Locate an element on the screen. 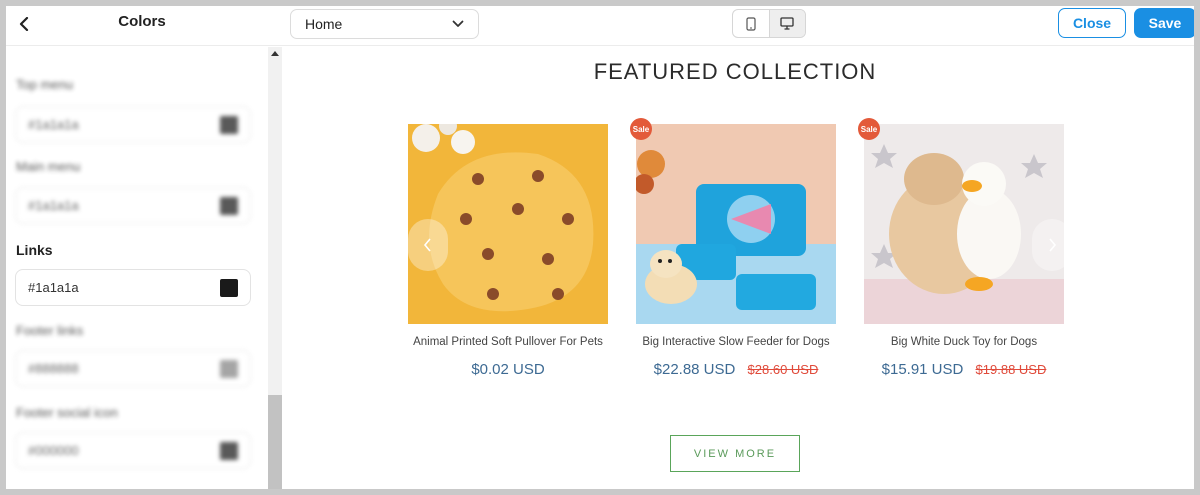 The width and height of the screenshot is (1200, 495). product-price-row: $15.91 USD $19.88 USD is located at coordinates (964, 369).